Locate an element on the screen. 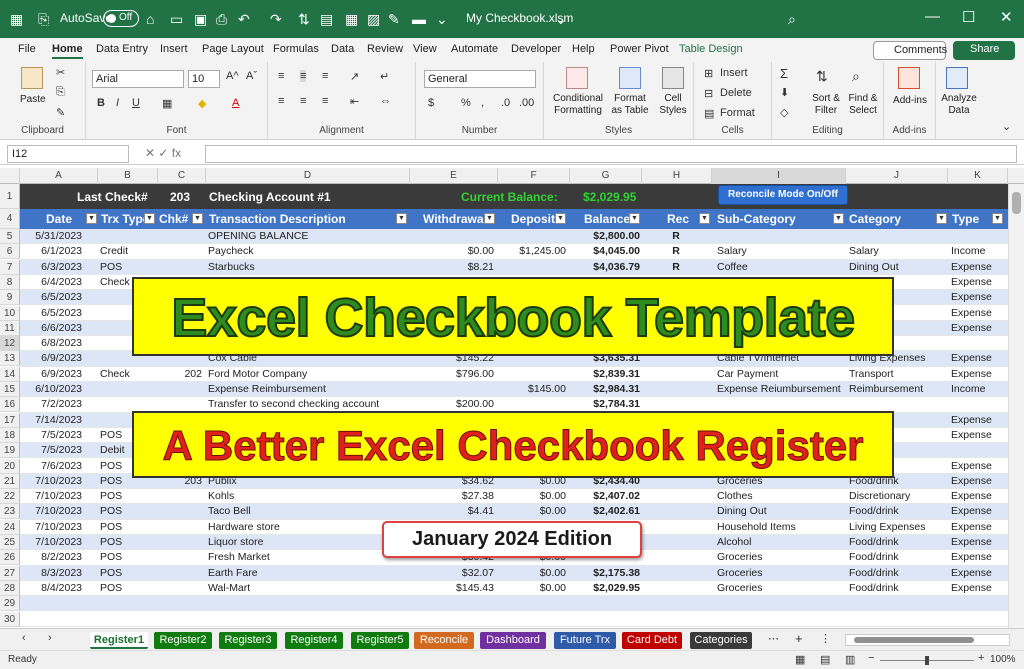 The image size is (1024, 669). table-cell: $2,175.38 is located at coordinates (606, 573).